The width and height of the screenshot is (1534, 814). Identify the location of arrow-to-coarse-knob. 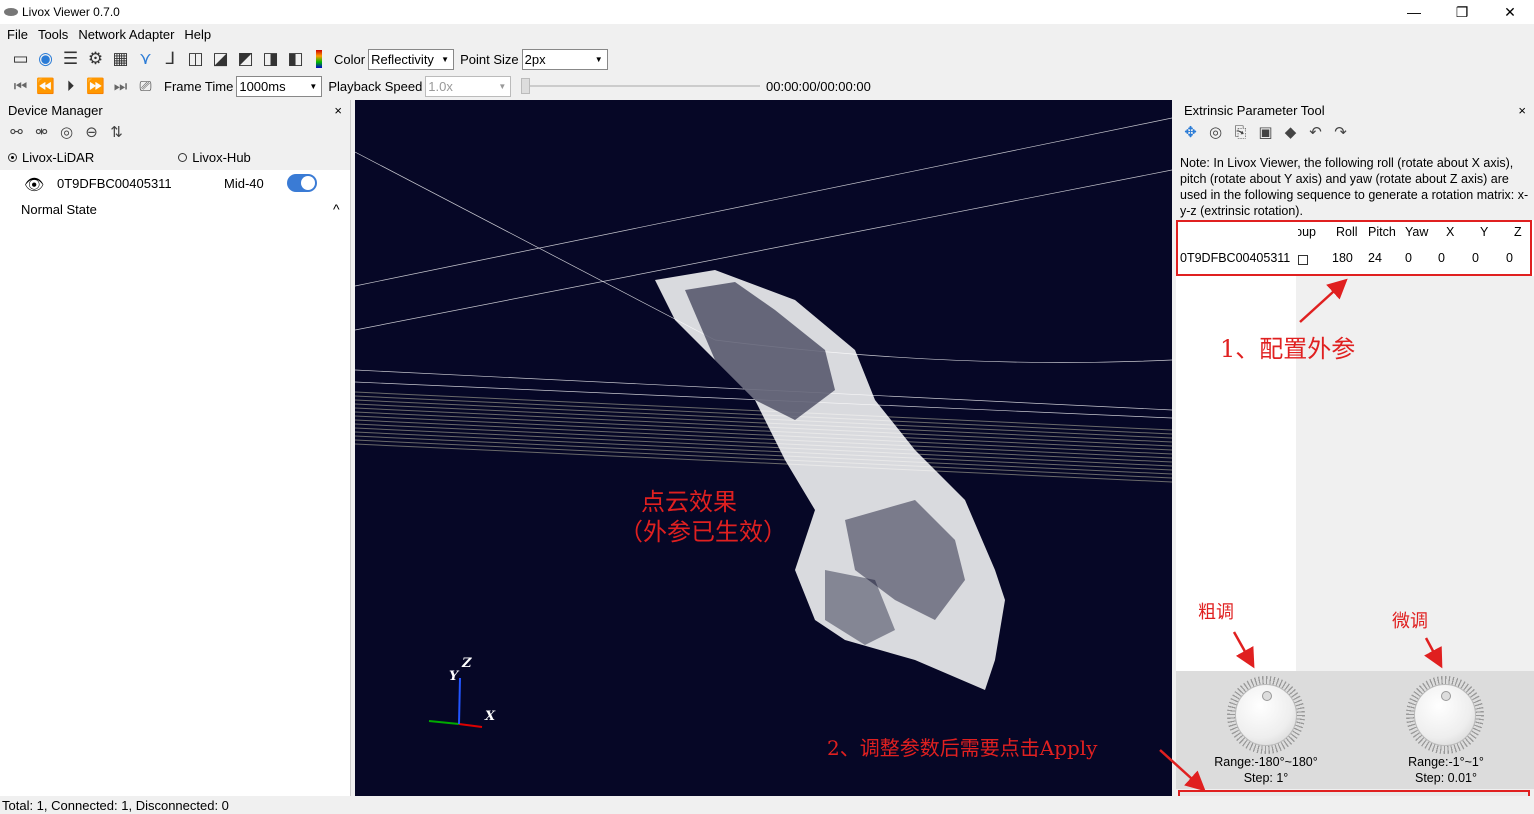
(1243, 650).